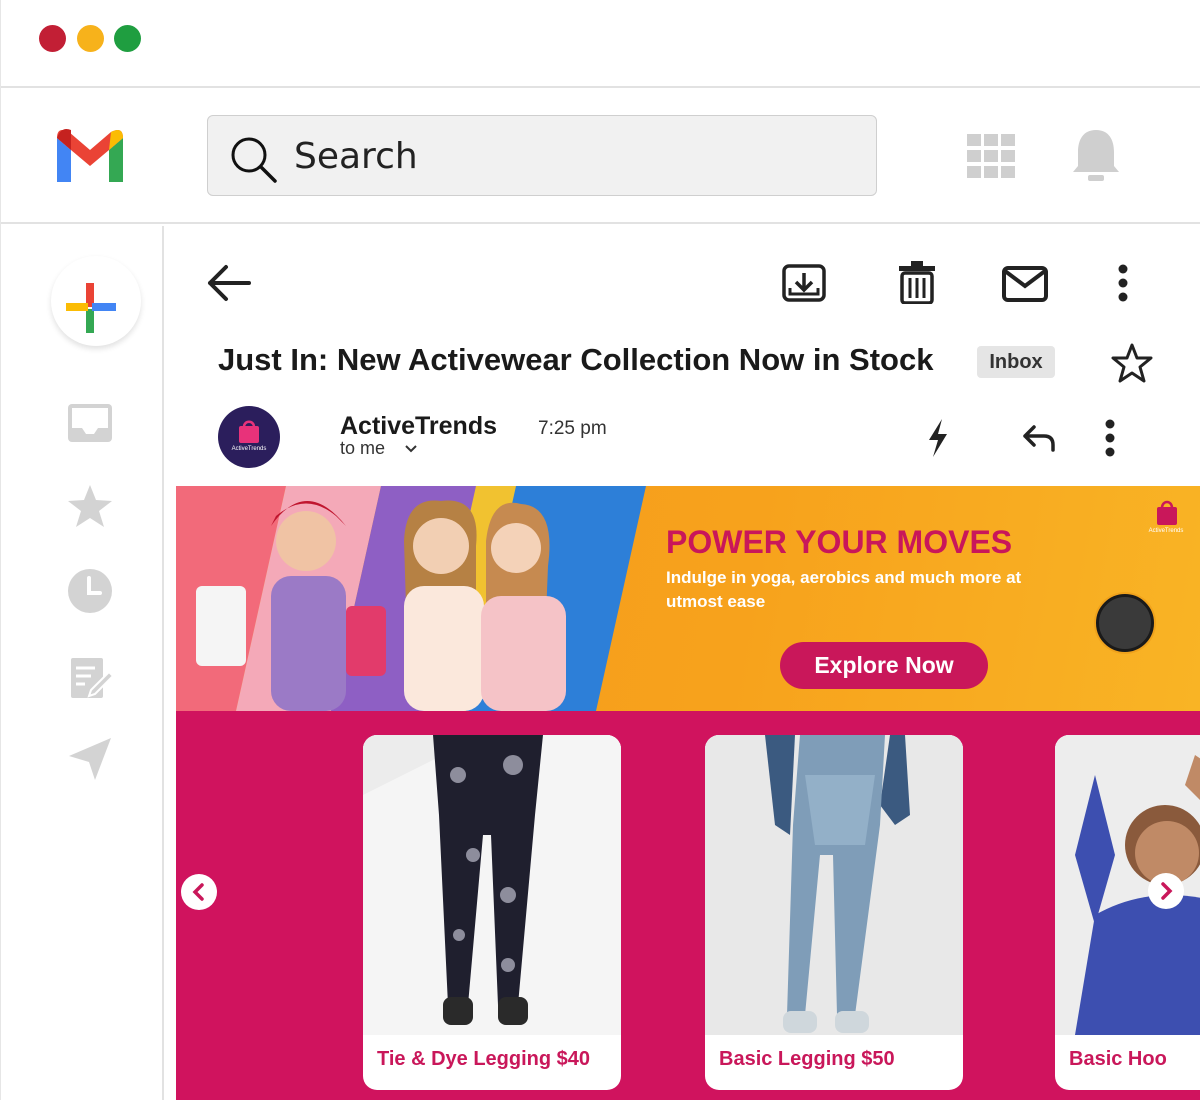 This screenshot has width=1200, height=1100. I want to click on product-card: Basic Legging $50, so click(834, 912).